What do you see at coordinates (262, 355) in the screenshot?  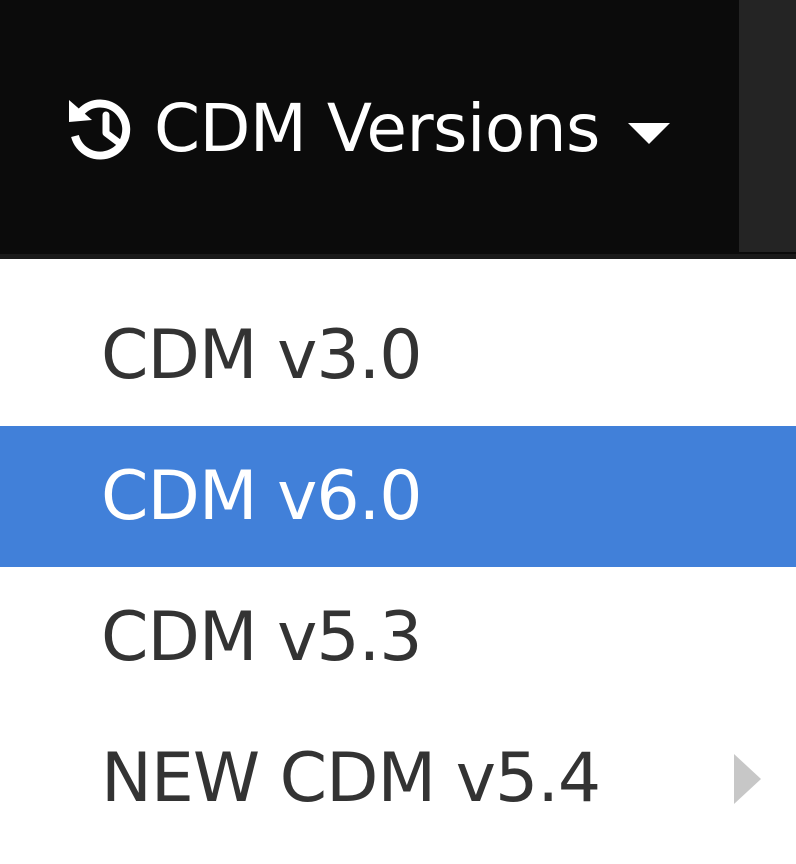 I see `menu-item-label: CDM v3.0` at bounding box center [262, 355].